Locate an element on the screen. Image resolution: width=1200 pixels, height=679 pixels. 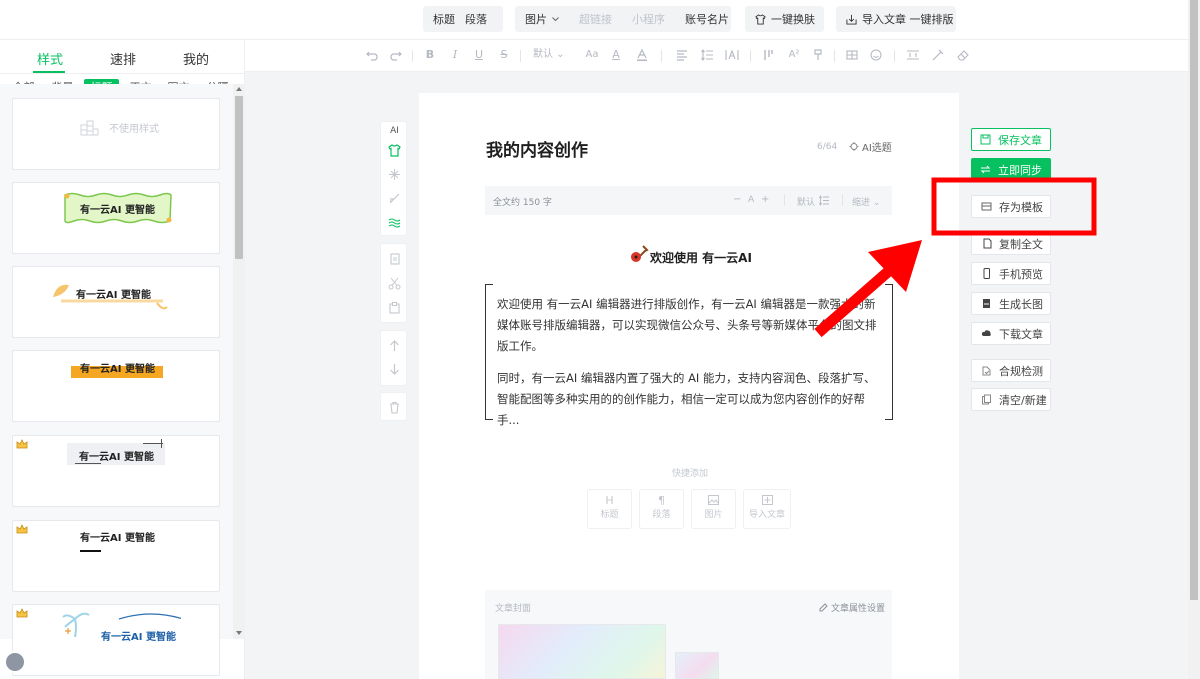
scissors-icon is located at coordinates (394, 283).